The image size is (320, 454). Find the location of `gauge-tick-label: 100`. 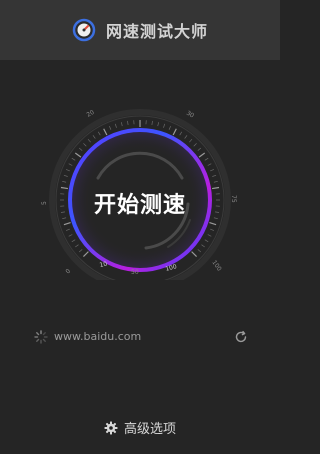

gauge-tick-label: 100 is located at coordinates (216, 266).